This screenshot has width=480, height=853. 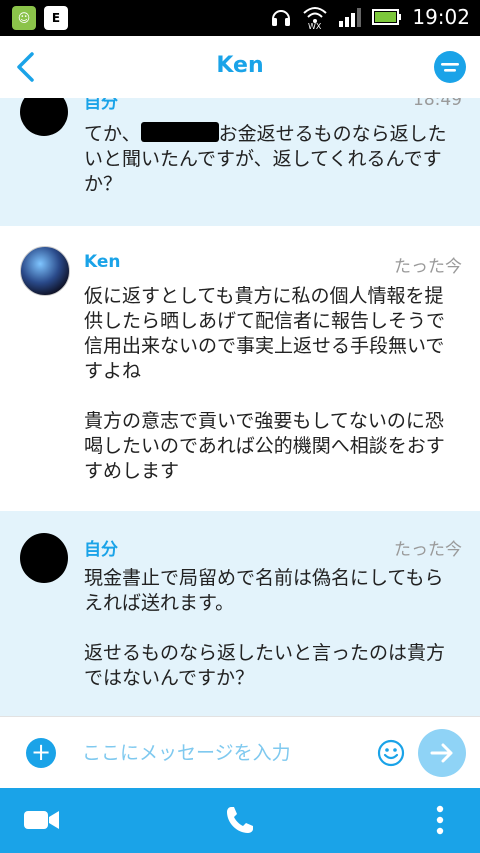 What do you see at coordinates (437, 104) in the screenshot?
I see `message-time: 18:49` at bounding box center [437, 104].